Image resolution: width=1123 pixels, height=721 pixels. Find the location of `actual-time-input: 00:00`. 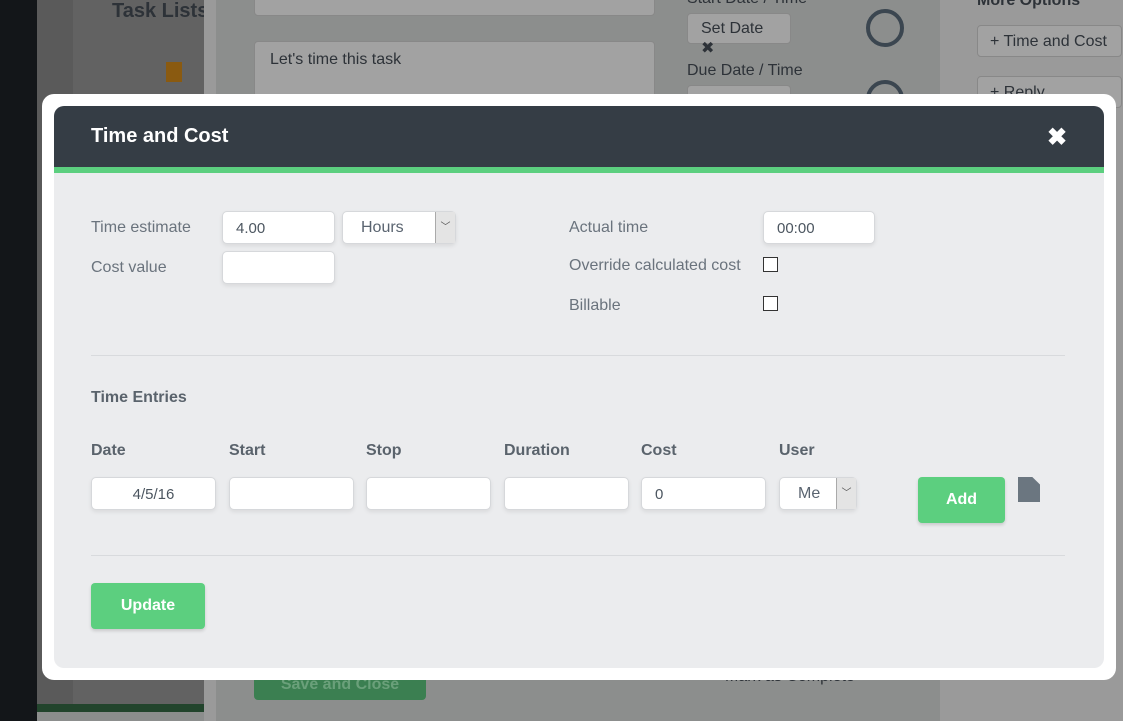

actual-time-input: 00:00 is located at coordinates (819, 227).